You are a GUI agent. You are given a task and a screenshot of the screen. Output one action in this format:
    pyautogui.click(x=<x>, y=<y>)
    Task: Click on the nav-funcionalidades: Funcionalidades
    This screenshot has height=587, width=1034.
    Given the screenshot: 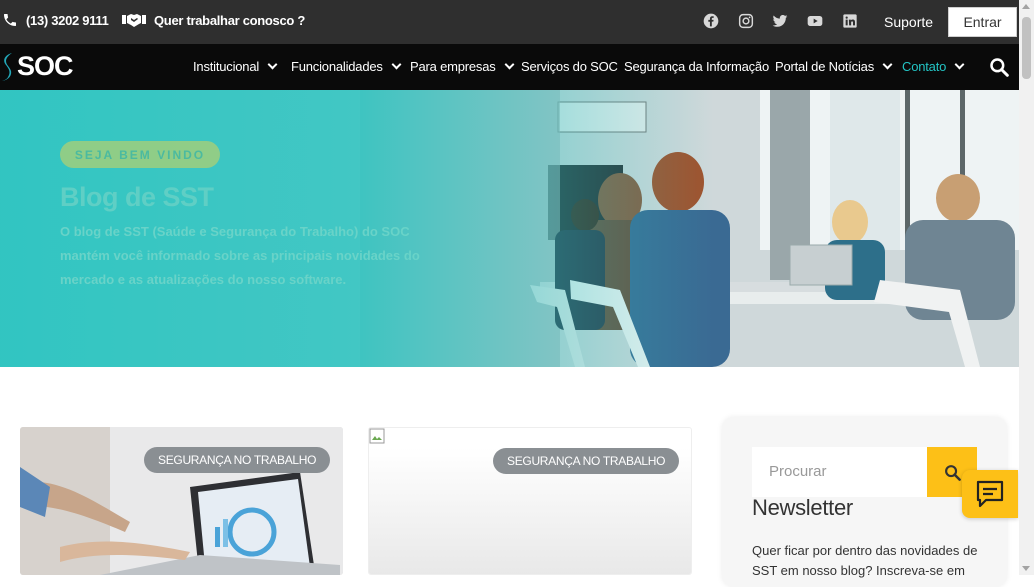 What is the action you would take?
    pyautogui.click(x=346, y=66)
    